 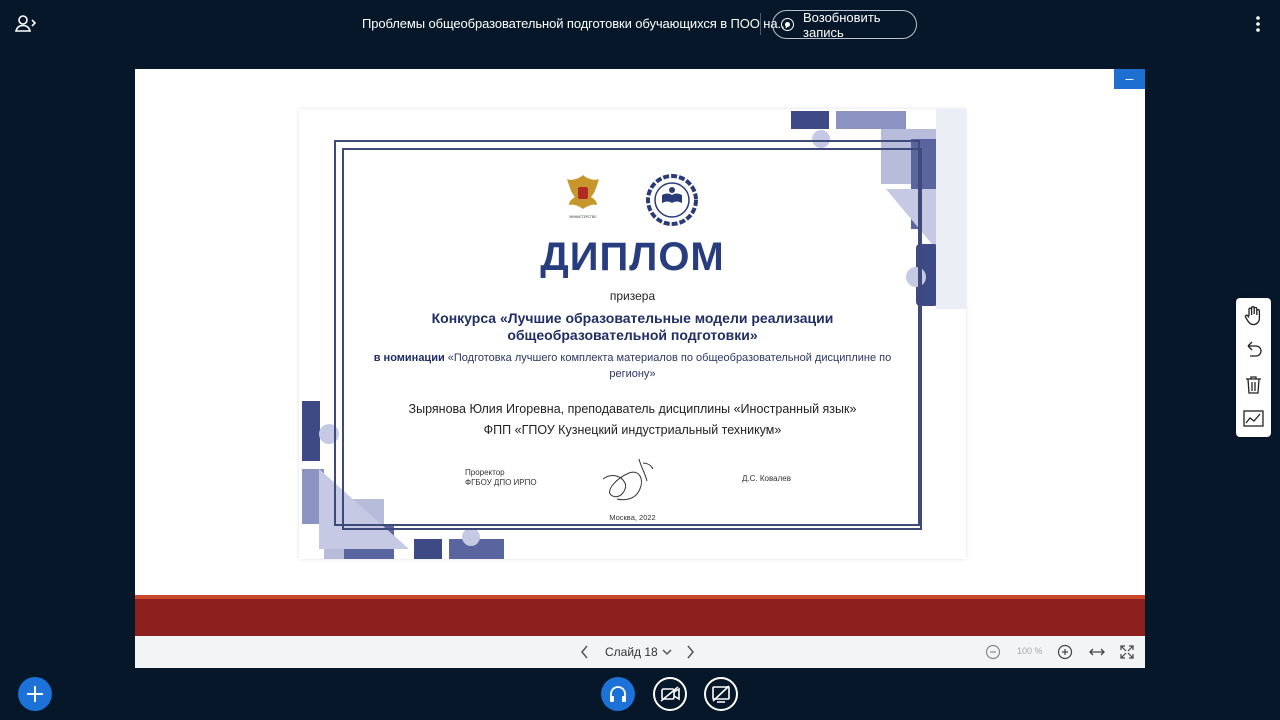 What do you see at coordinates (672, 200) in the screenshot?
I see `institute-logo-icon` at bounding box center [672, 200].